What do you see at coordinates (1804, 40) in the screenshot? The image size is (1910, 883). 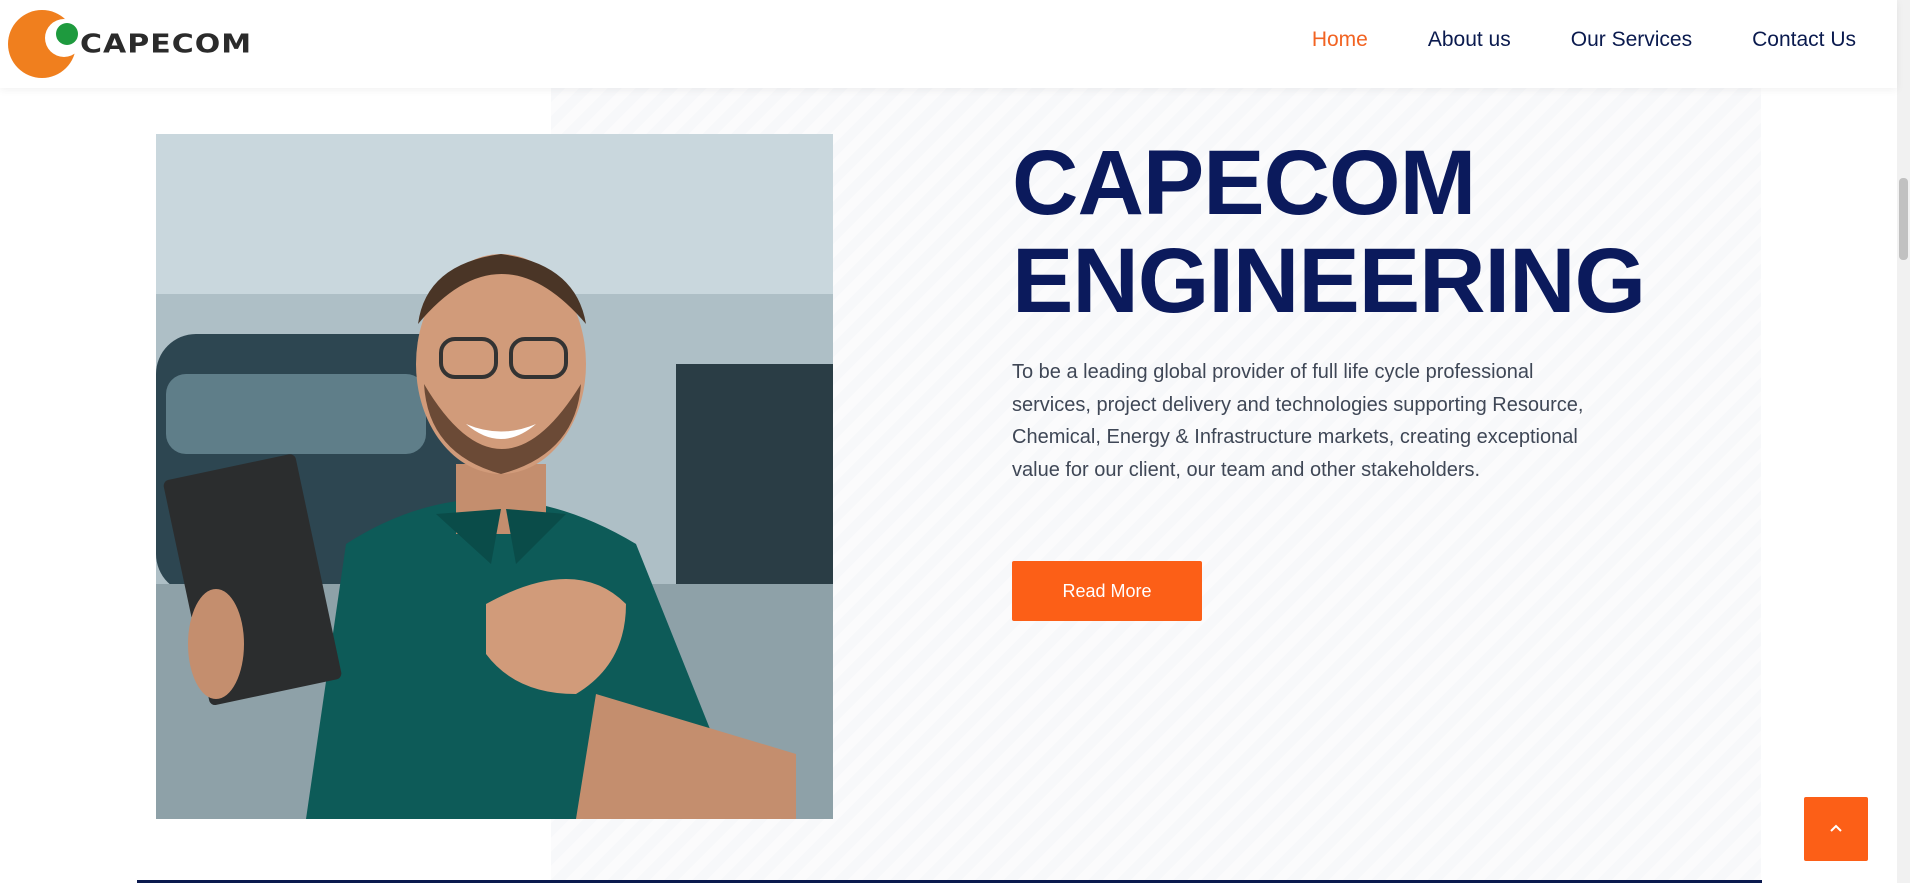 I see `nav-contact-us: Contact Us` at bounding box center [1804, 40].